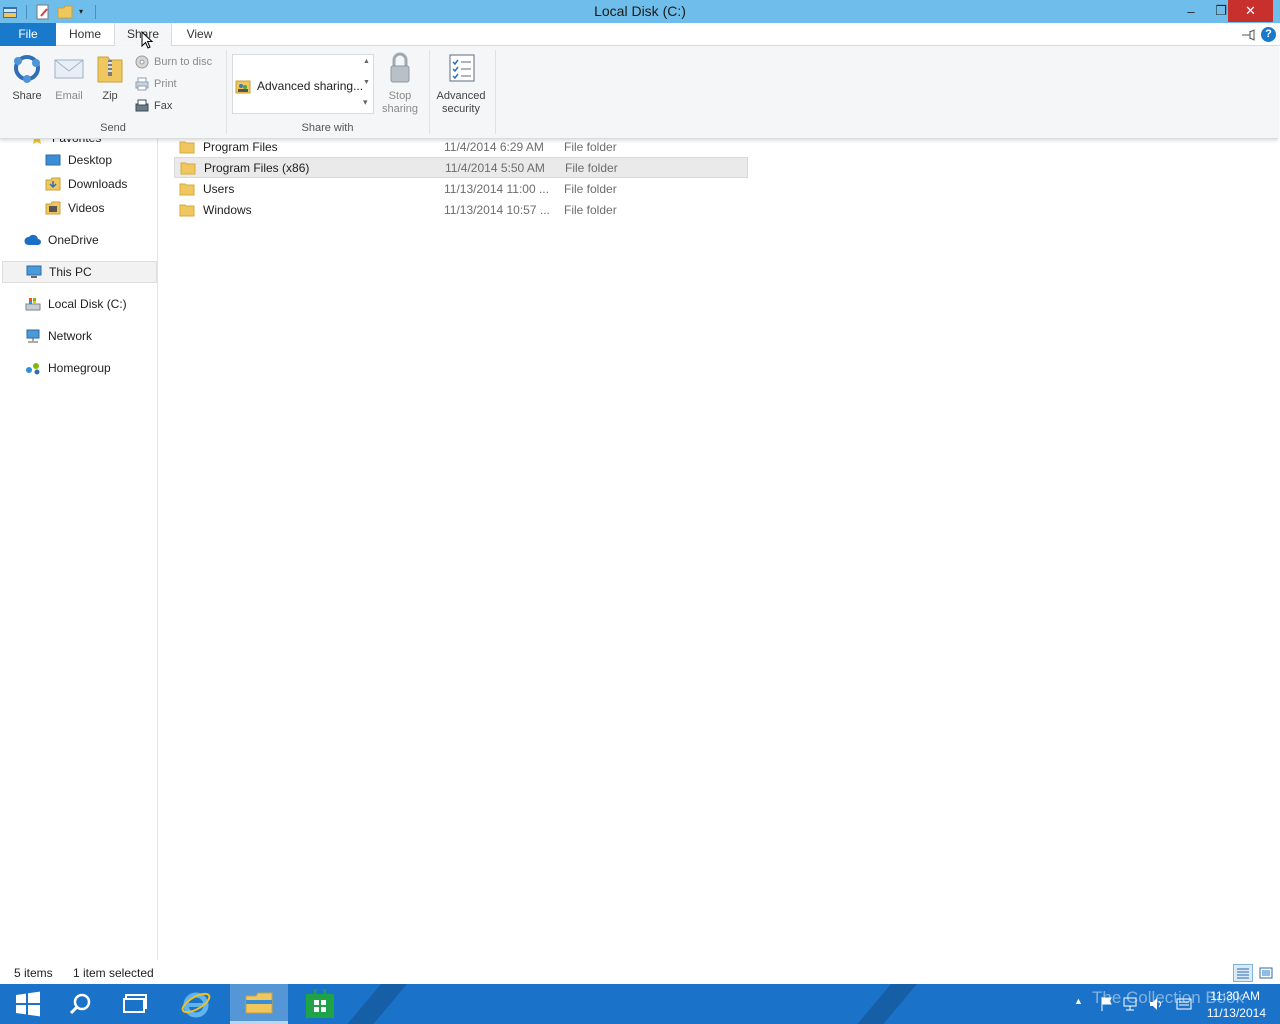 The image size is (1280, 1024). What do you see at coordinates (494, 146) in the screenshot?
I see `file-date: 11/4/2014 6:29 AM` at bounding box center [494, 146].